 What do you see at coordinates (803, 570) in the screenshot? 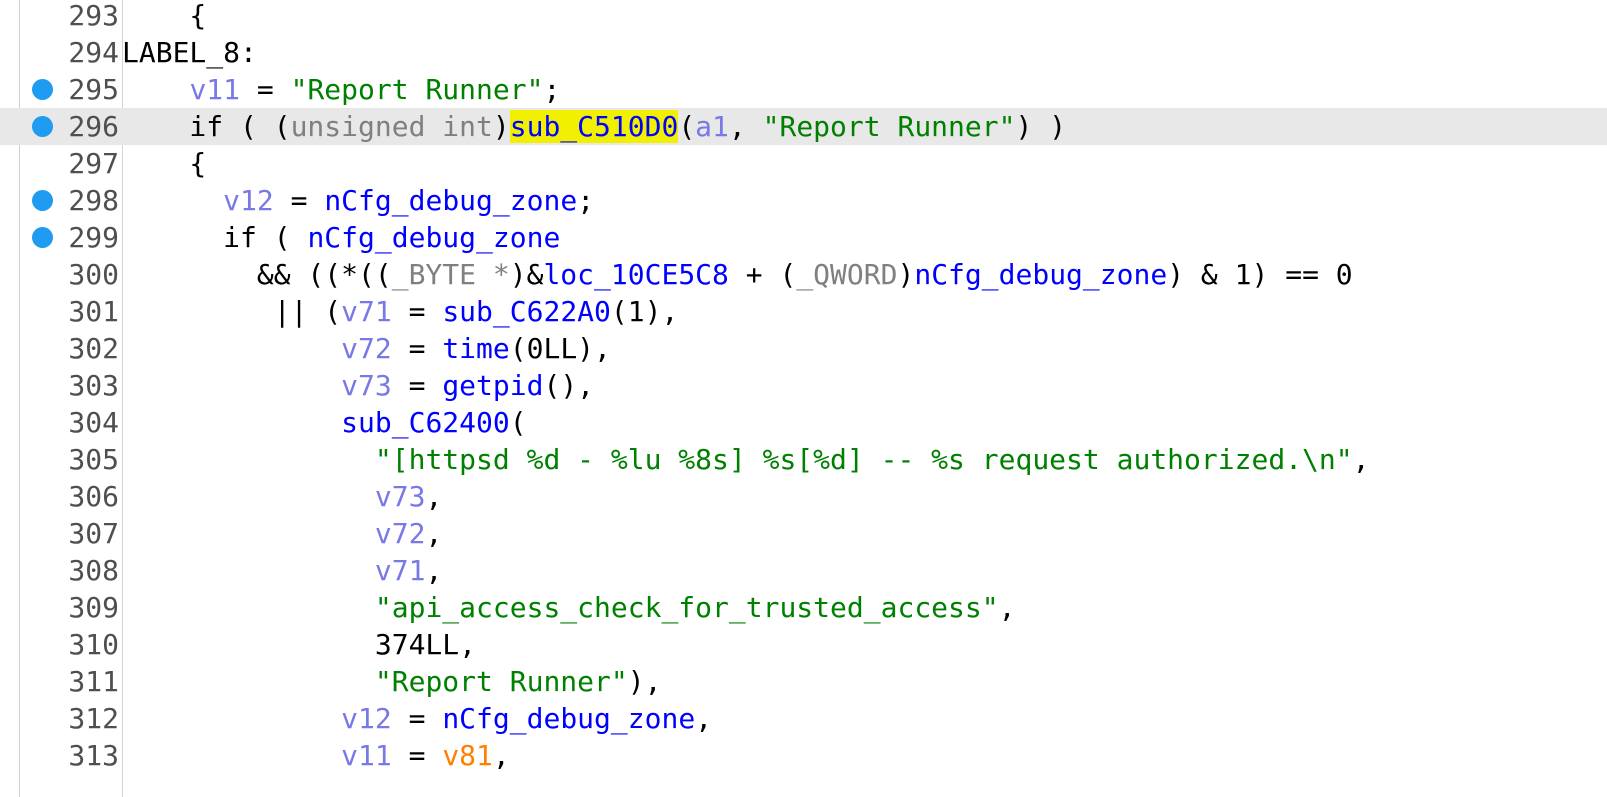
I see `code-line: 308 v71,` at bounding box center [803, 570].